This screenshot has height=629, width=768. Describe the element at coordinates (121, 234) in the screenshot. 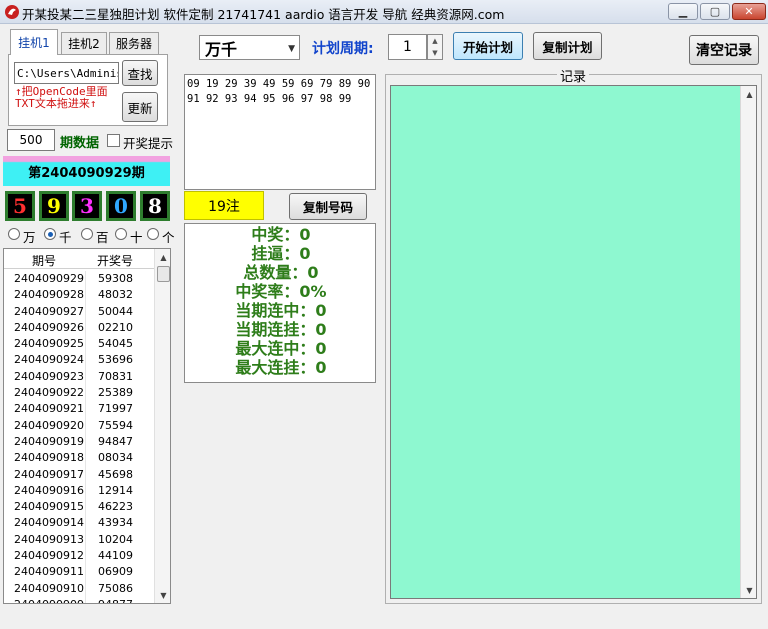

I see `radio-shi` at that location.